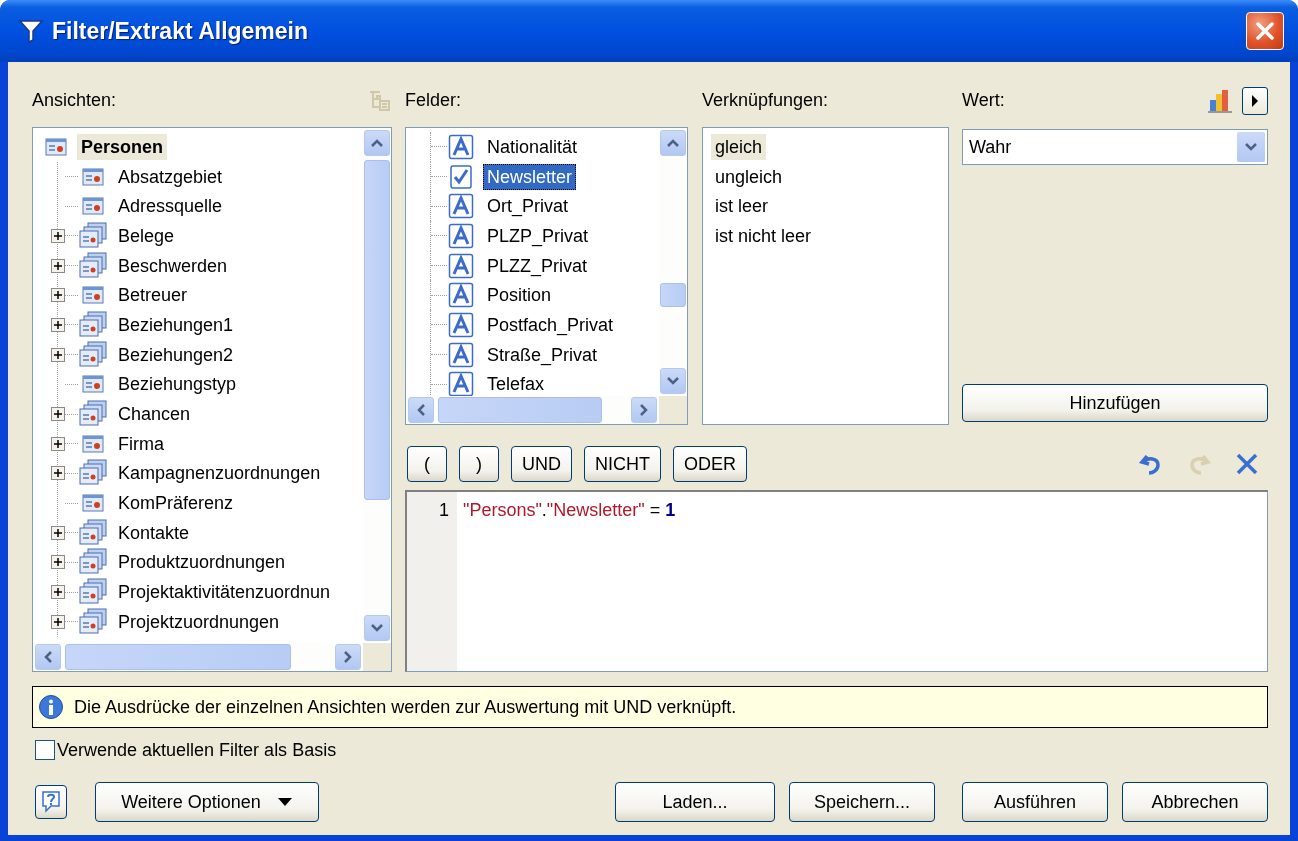 This screenshot has height=841, width=1298. I want to click on value-dropdown: Wahr, so click(1115, 147).